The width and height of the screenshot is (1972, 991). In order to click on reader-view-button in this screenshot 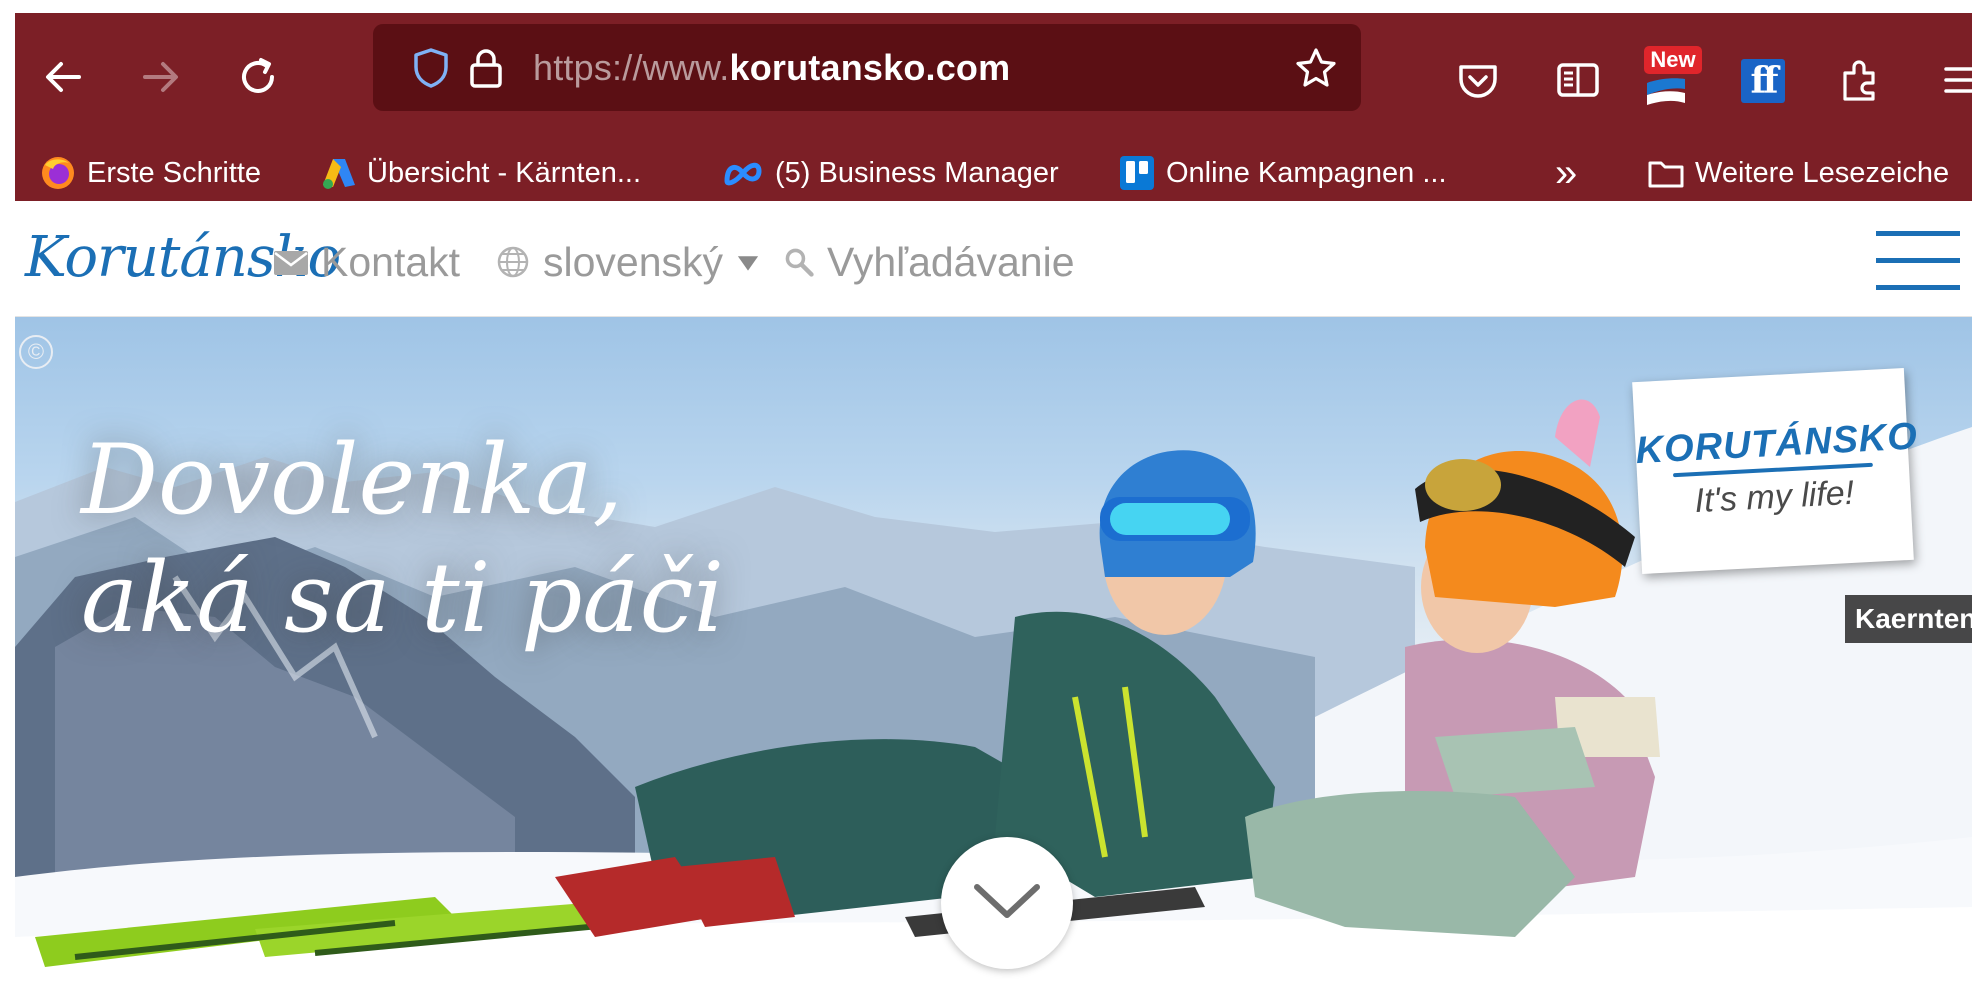, I will do `click(1578, 80)`.